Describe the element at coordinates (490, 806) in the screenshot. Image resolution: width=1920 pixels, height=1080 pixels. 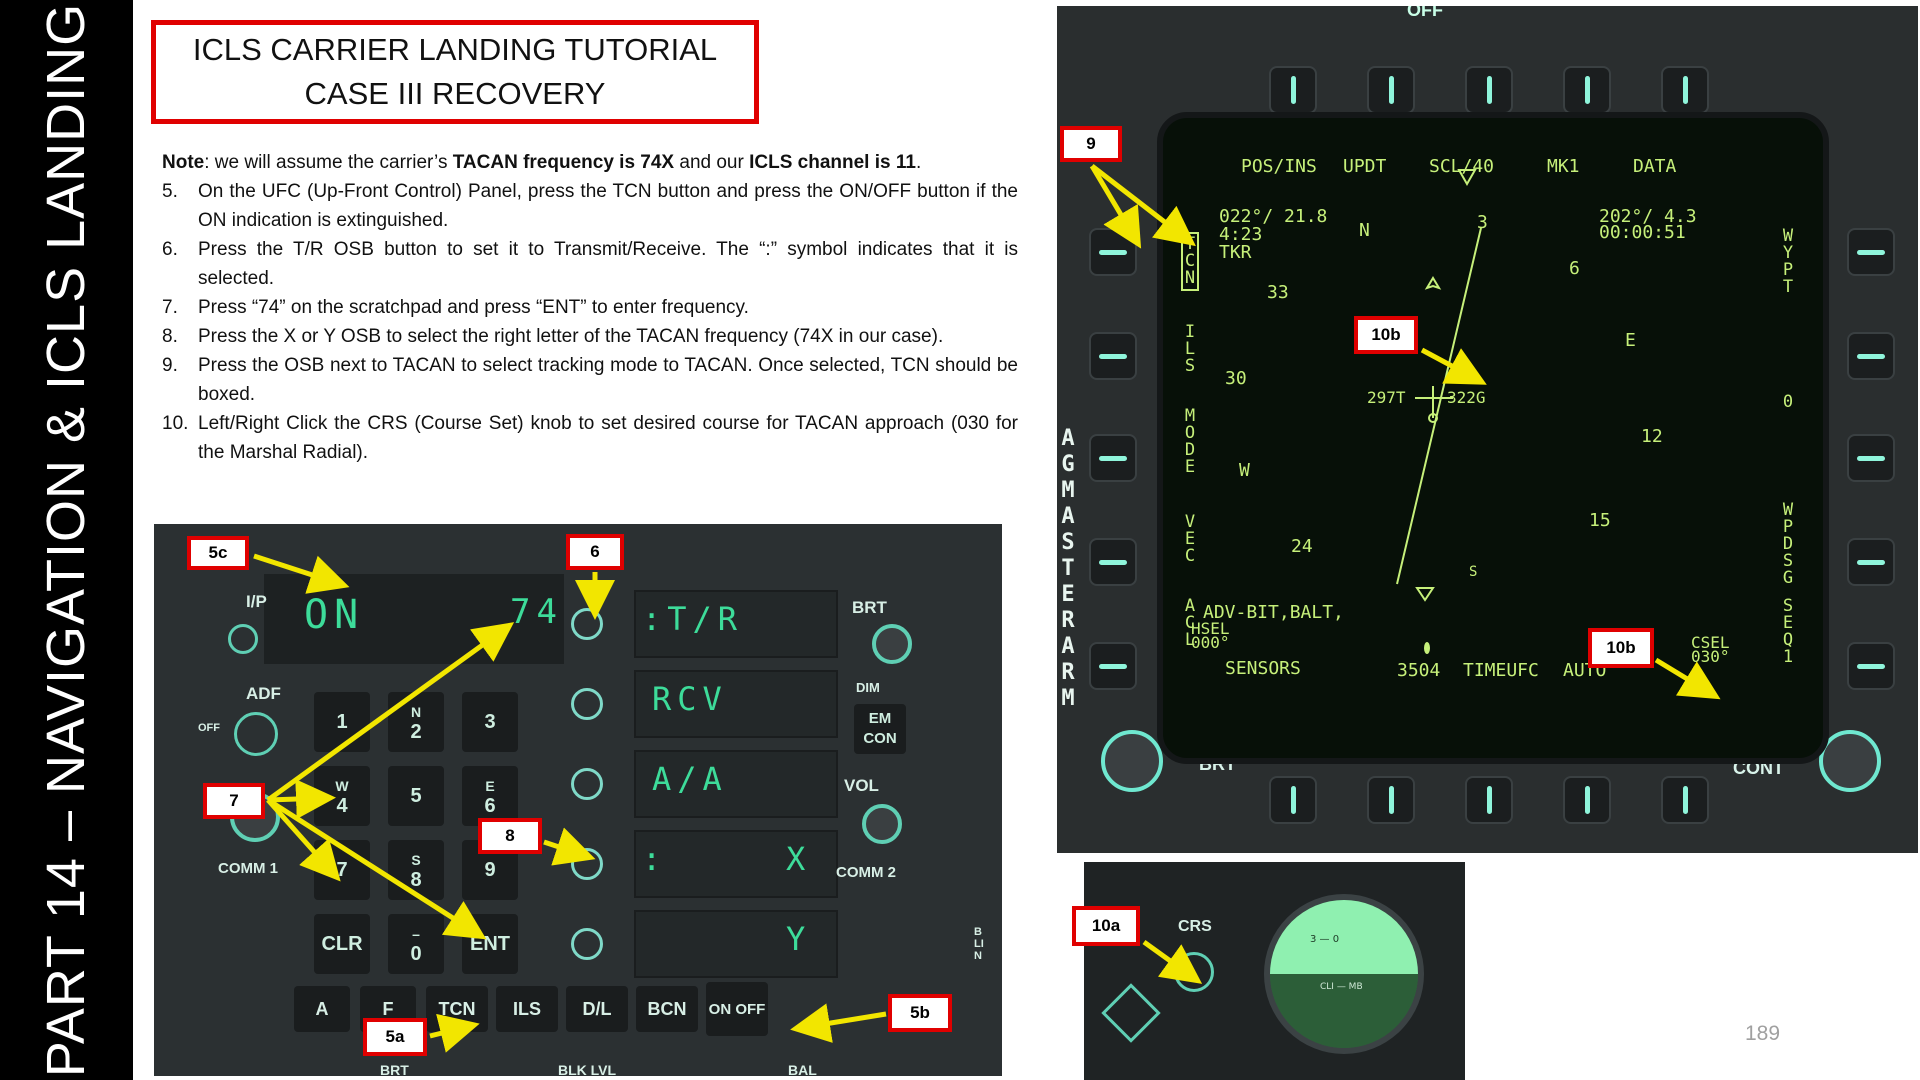
I see `key-main: 6` at that location.